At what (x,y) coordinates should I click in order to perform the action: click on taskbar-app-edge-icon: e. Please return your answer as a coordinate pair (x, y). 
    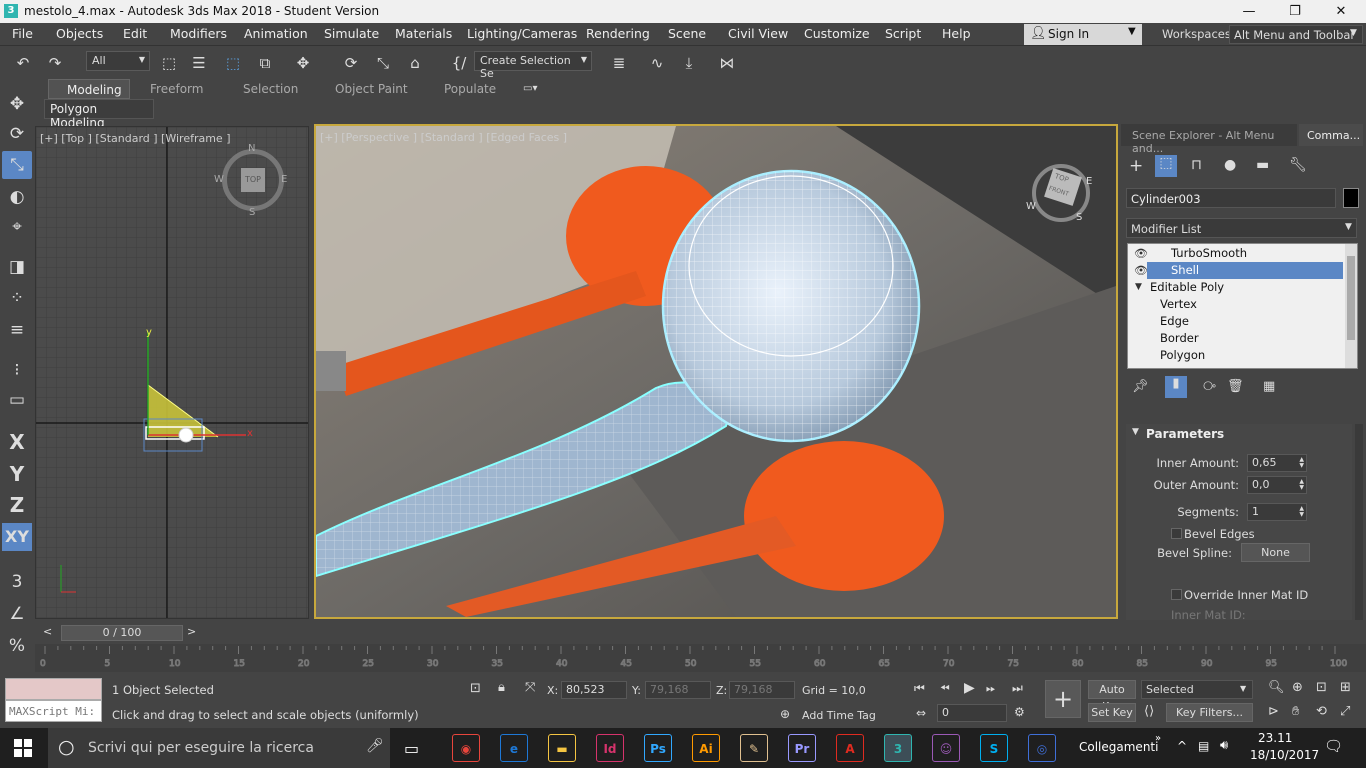
    Looking at the image, I should click on (514, 748).